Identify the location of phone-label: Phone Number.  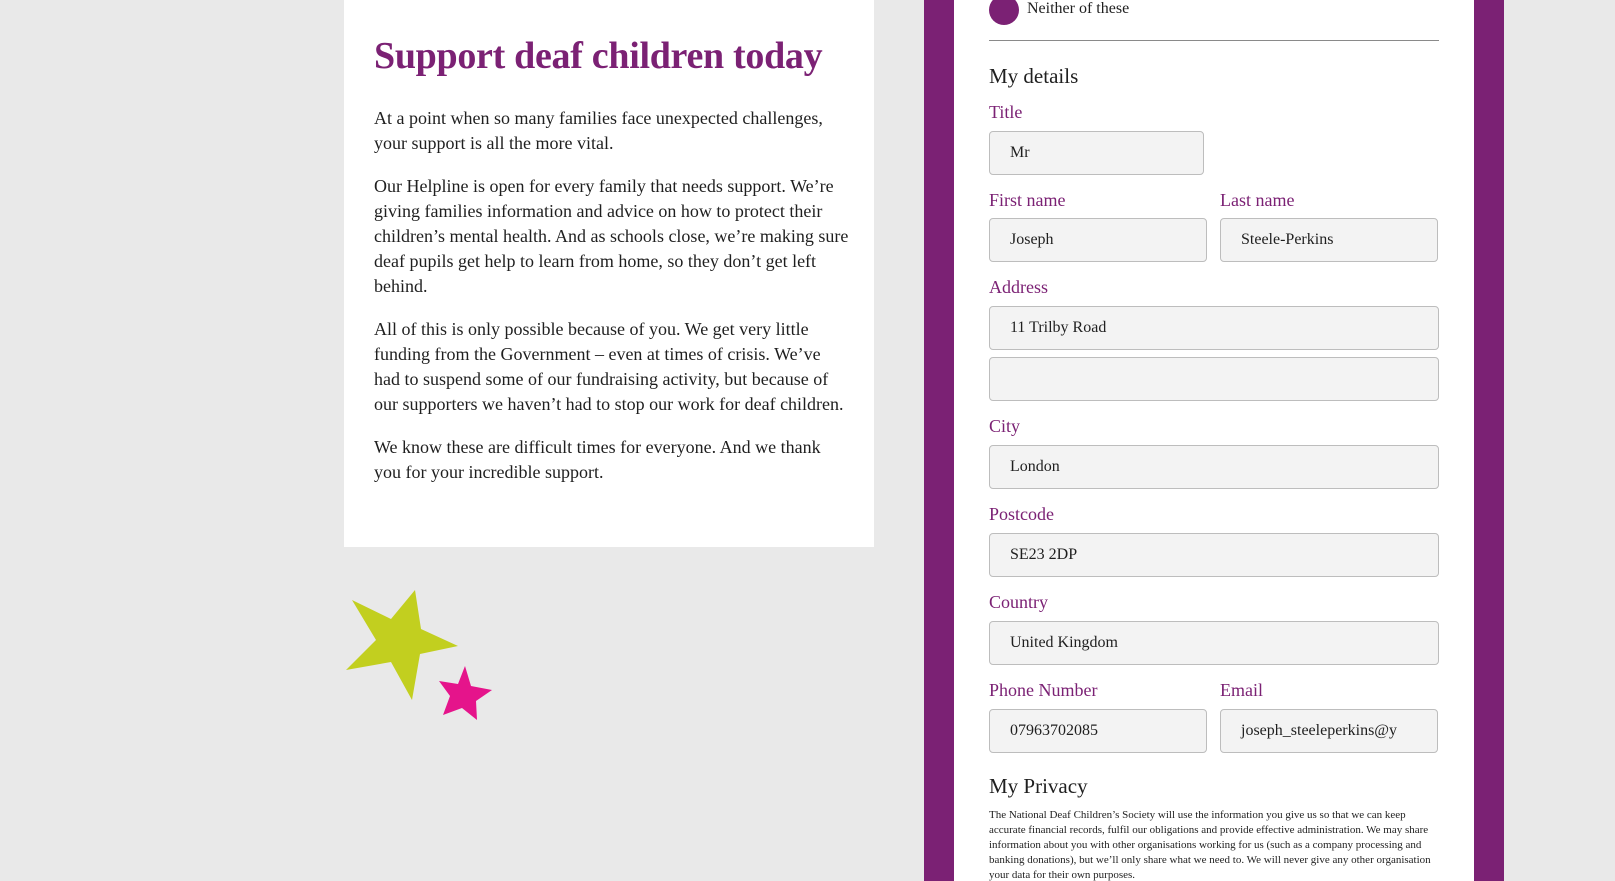
(1043, 690).